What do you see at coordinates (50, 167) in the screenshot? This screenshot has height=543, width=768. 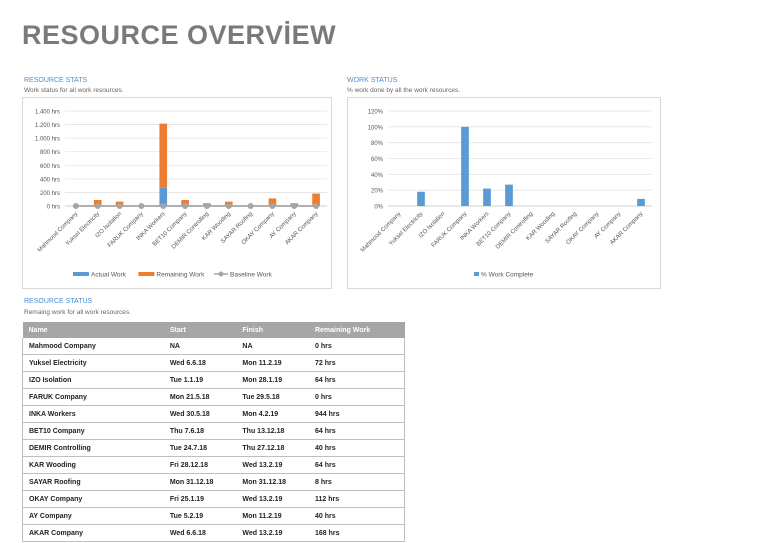 I see `y-tick-label: 600 hrs` at bounding box center [50, 167].